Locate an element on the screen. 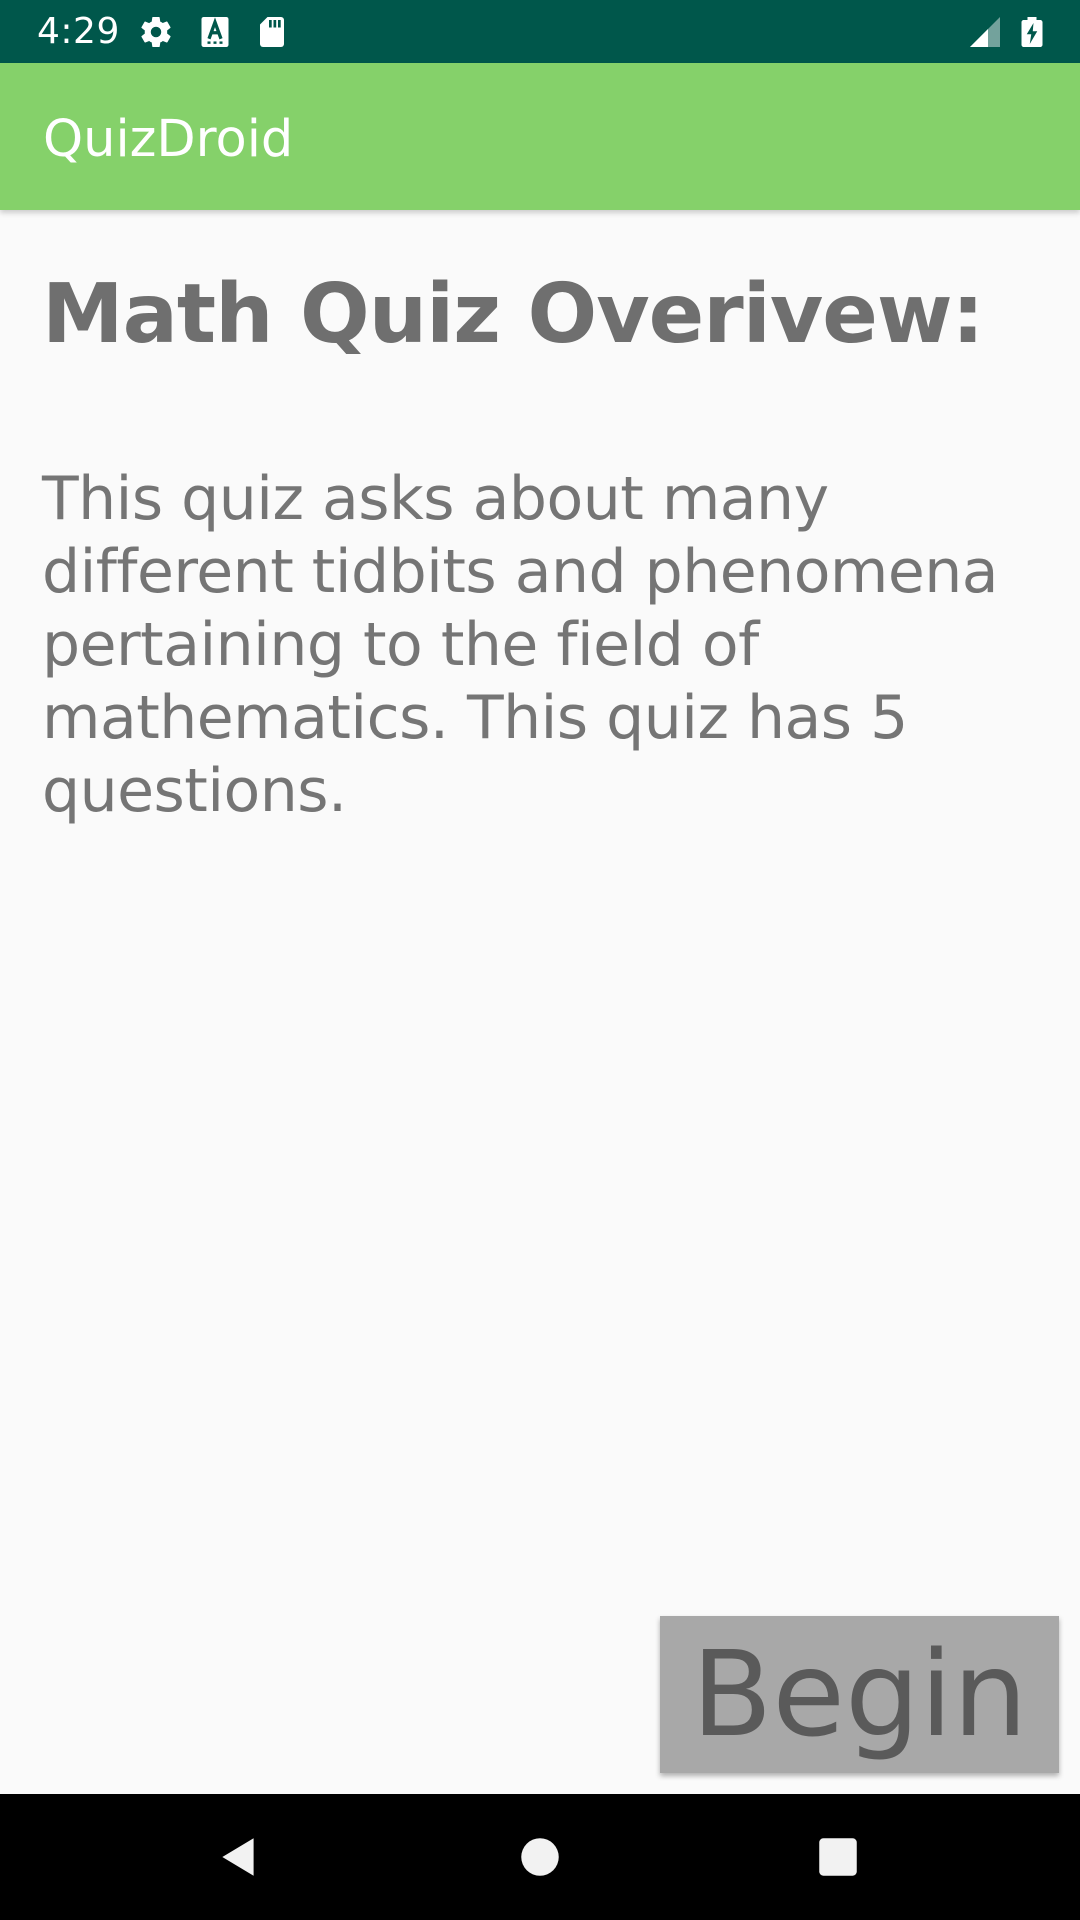 The height and width of the screenshot is (1920, 1080). home-icon is located at coordinates (540, 1857).